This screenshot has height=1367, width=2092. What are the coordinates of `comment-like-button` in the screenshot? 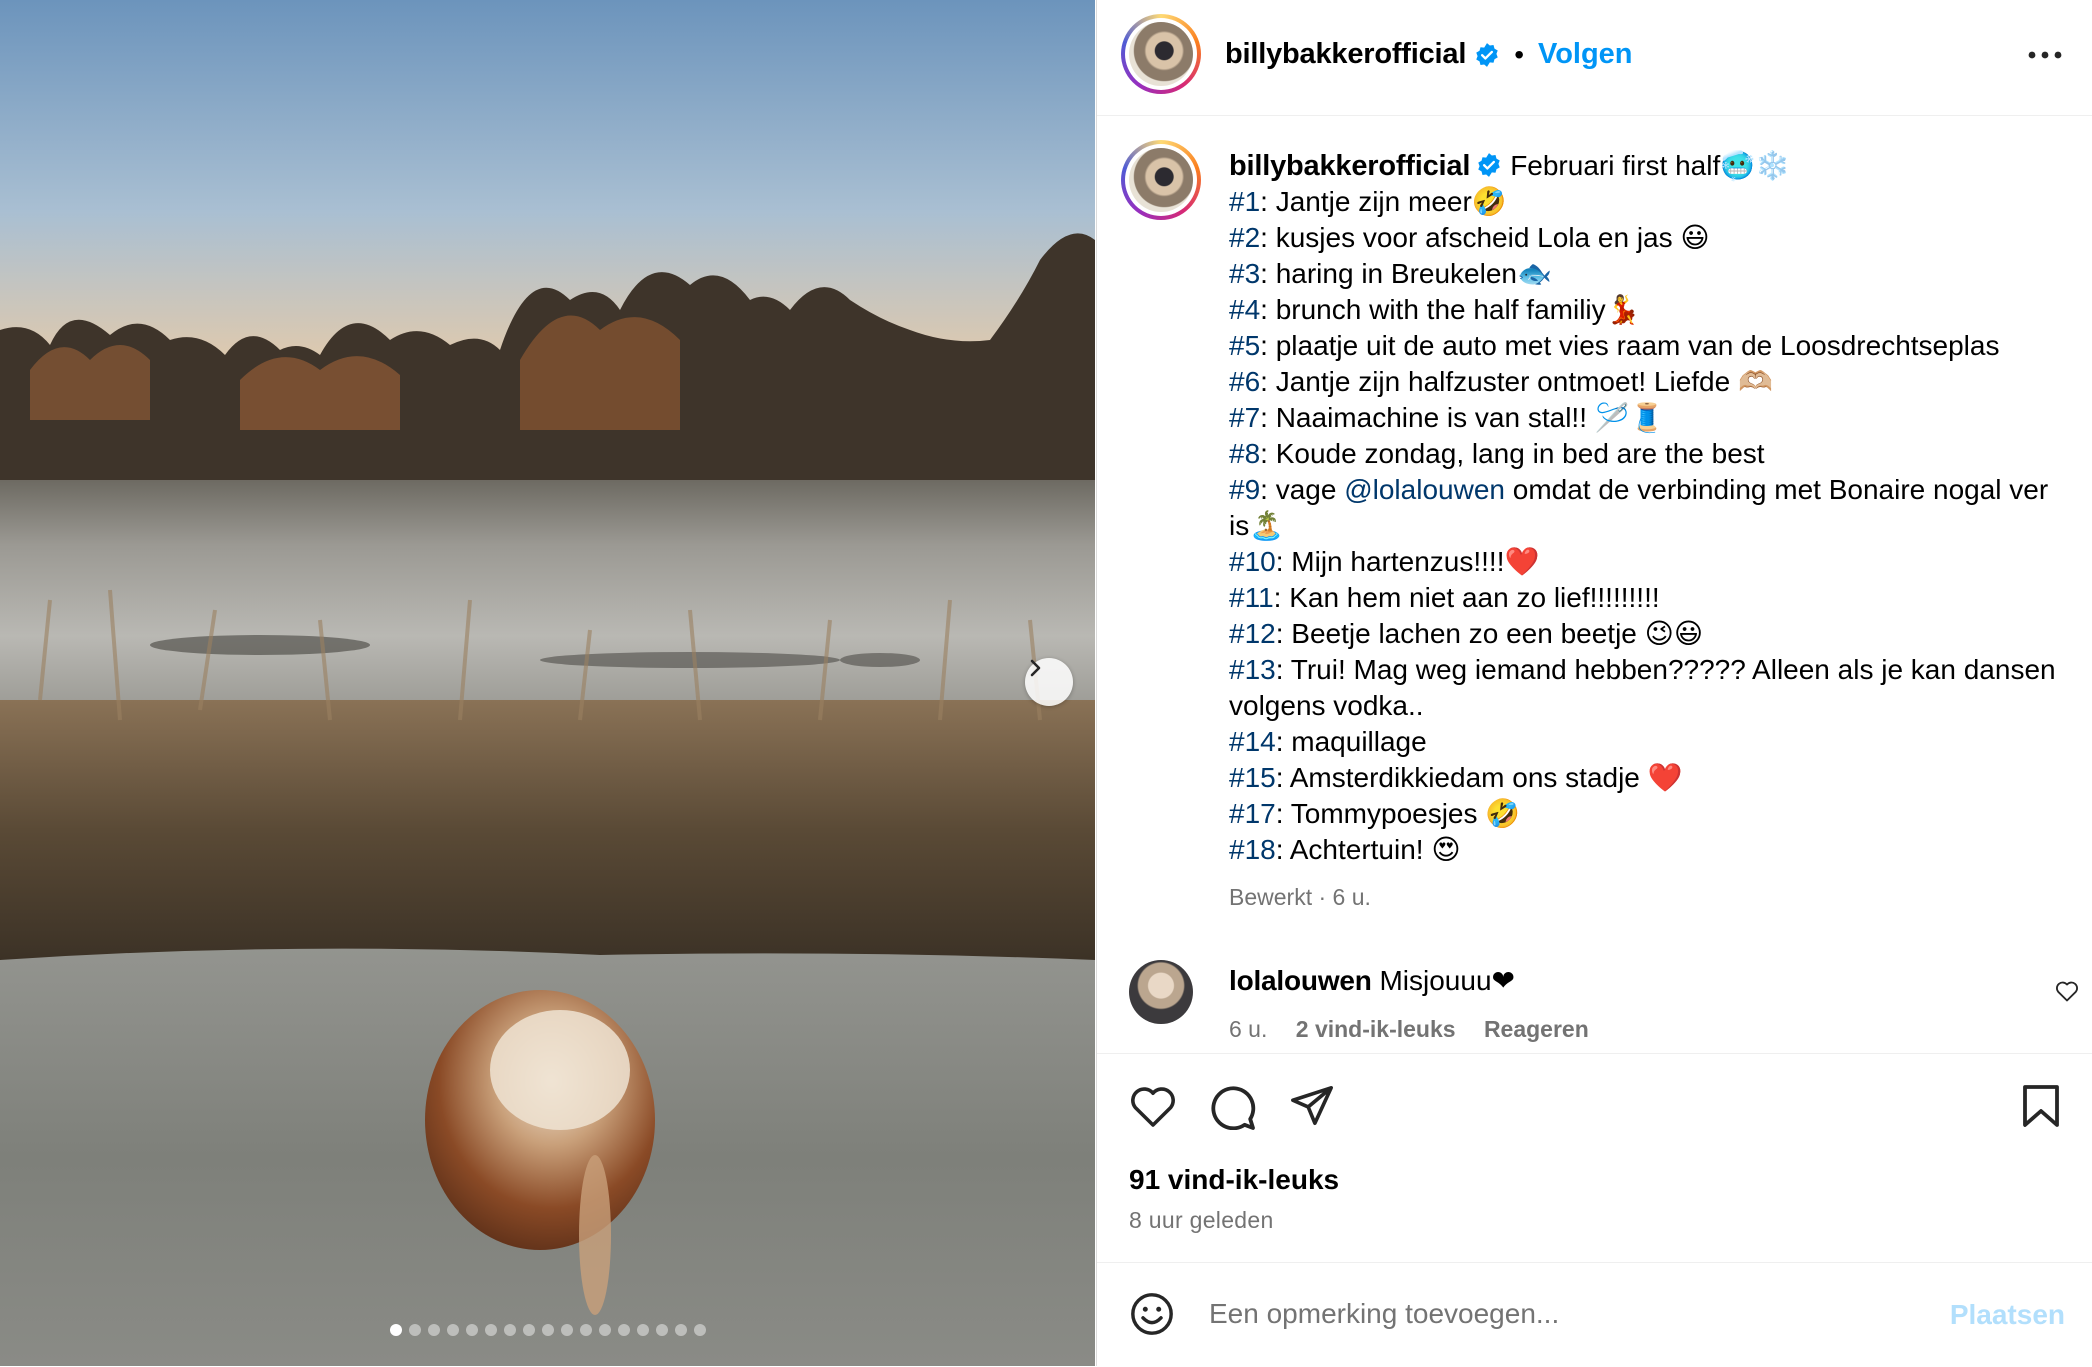 It's located at (2067, 993).